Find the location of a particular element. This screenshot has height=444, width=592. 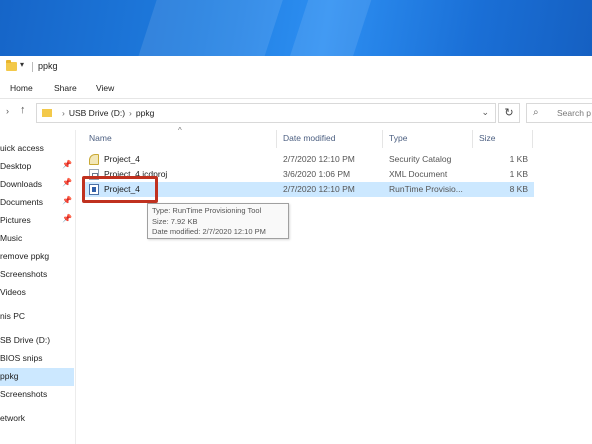

title-separator is located at coordinates (32, 67).